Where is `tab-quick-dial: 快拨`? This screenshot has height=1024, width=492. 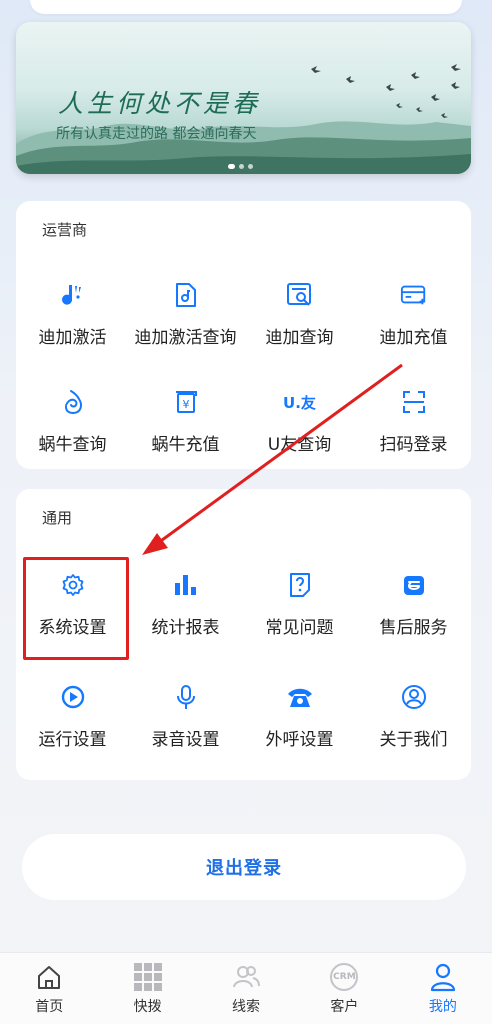 tab-quick-dial: 快拨 is located at coordinates (147, 988).